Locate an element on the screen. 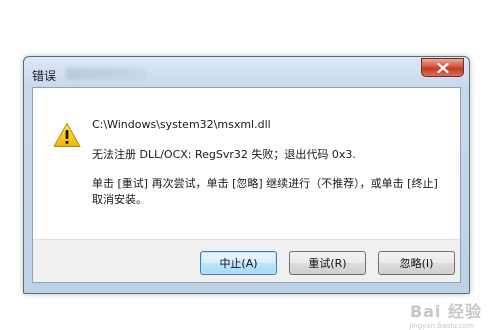 This screenshot has width=500, height=330. close-button is located at coordinates (442, 67).